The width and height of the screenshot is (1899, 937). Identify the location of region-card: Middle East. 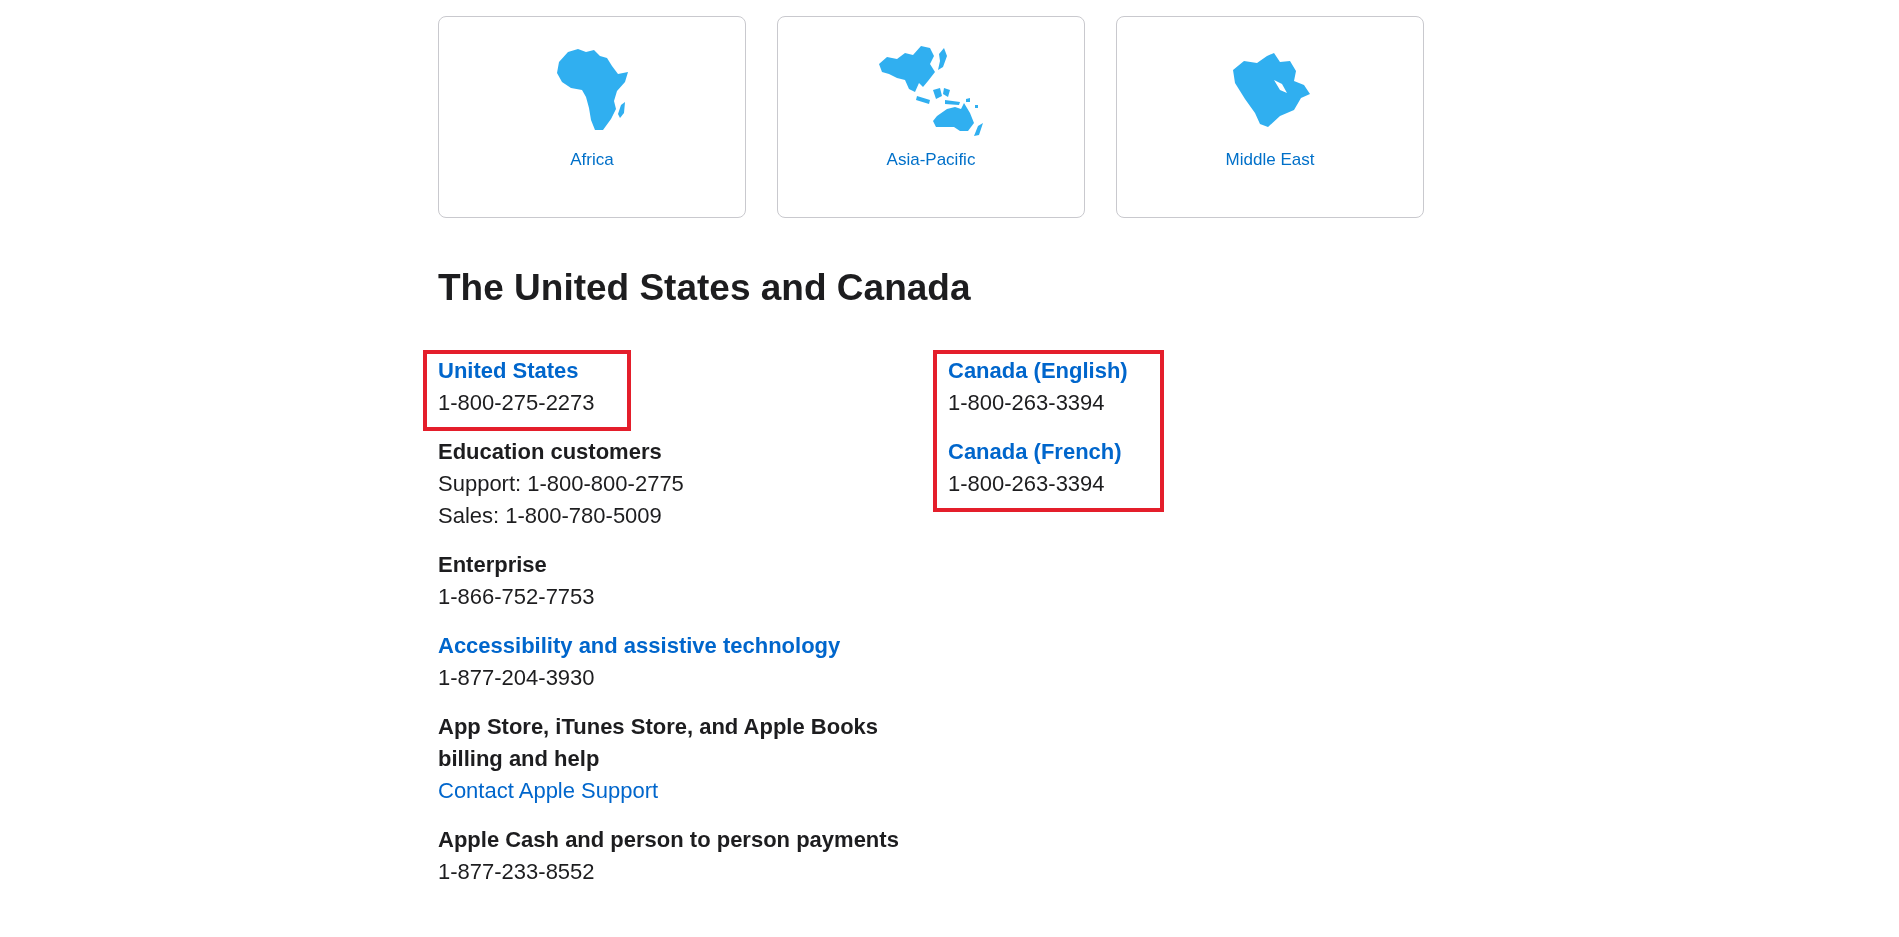
(1270, 117).